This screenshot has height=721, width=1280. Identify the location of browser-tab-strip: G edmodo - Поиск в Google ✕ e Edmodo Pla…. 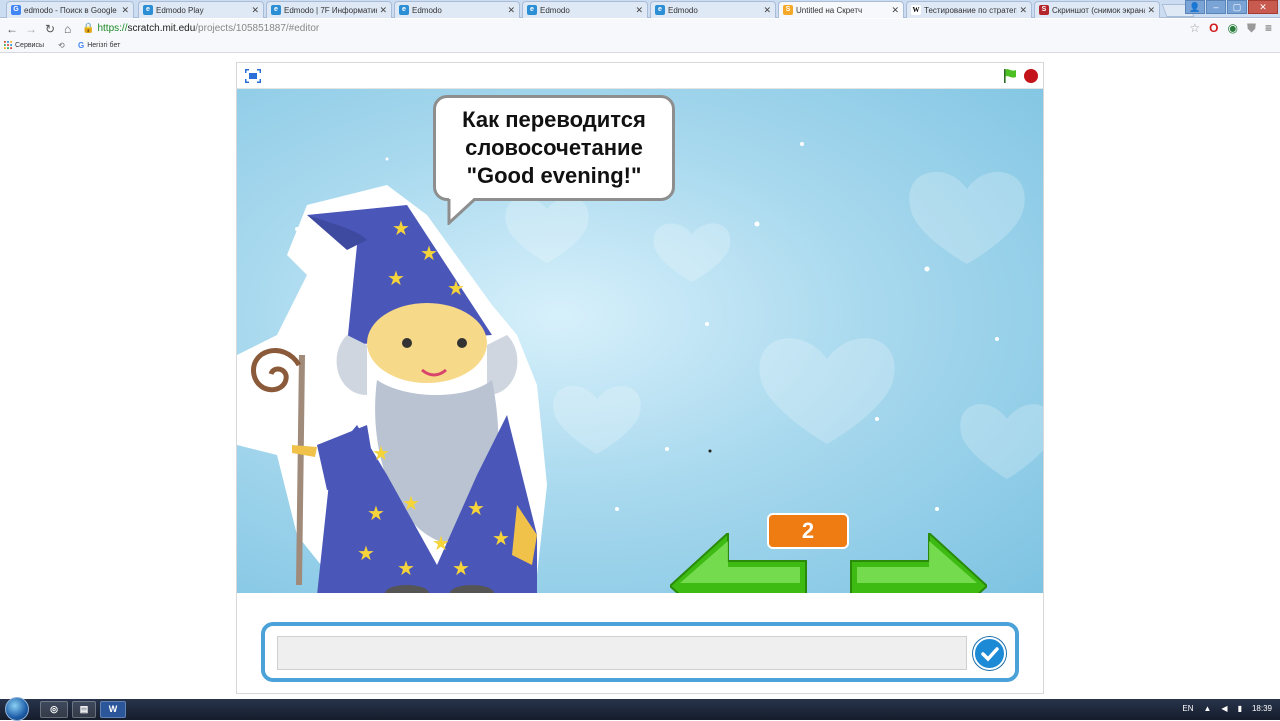
(640, 9).